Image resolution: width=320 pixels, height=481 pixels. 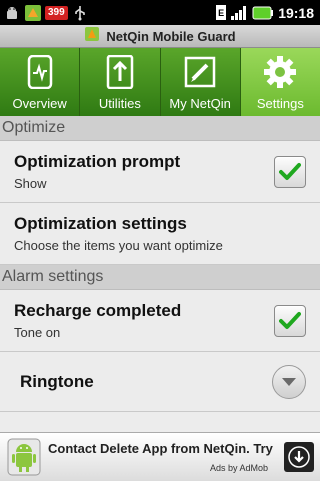 What do you see at coordinates (280, 103) in the screenshot?
I see `tab-label: Settings` at bounding box center [280, 103].